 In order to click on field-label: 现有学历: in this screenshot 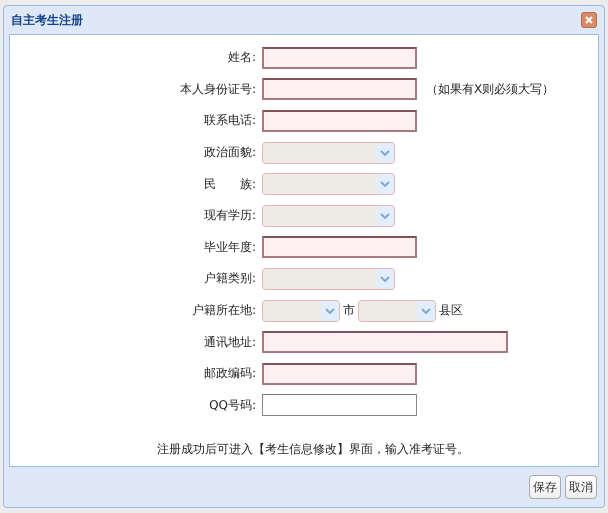, I will do `click(229, 215)`.